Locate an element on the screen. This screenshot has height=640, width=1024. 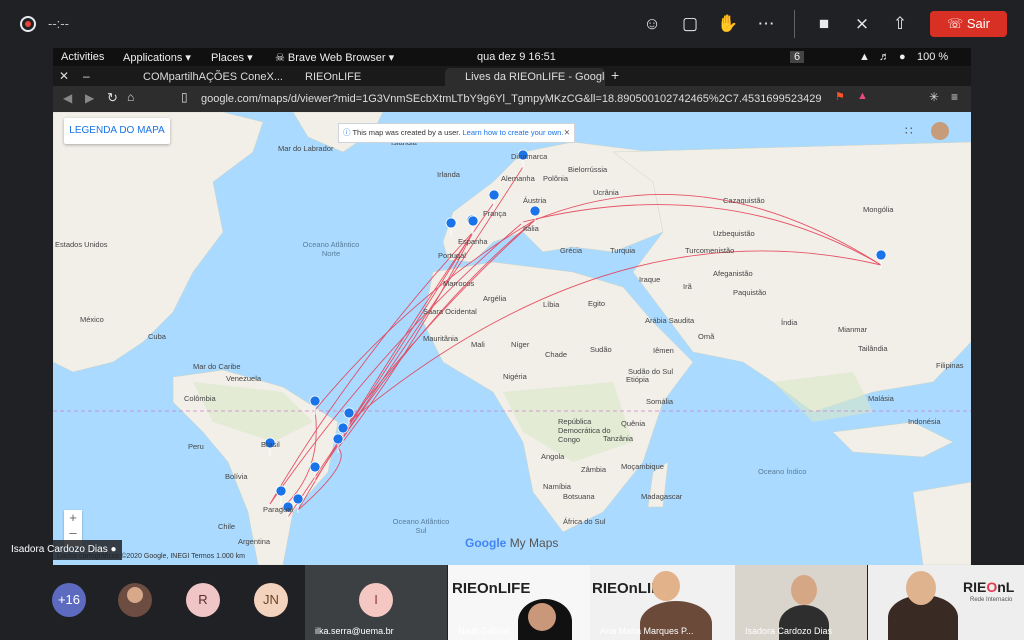
participant-tile: I ilka.serra@uema.br is located at coordinates (376, 602).